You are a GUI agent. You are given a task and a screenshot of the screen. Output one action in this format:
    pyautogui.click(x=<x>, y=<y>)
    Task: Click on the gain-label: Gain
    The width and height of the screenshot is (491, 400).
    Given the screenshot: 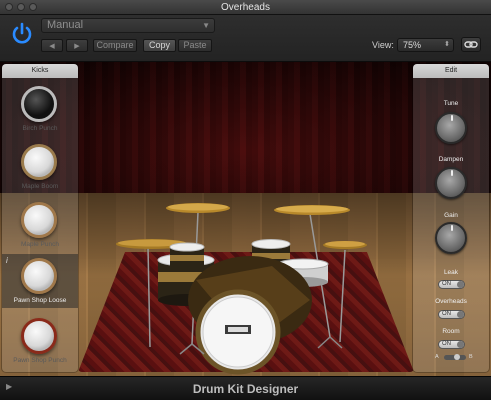 What is the action you would take?
    pyautogui.click(x=451, y=215)
    